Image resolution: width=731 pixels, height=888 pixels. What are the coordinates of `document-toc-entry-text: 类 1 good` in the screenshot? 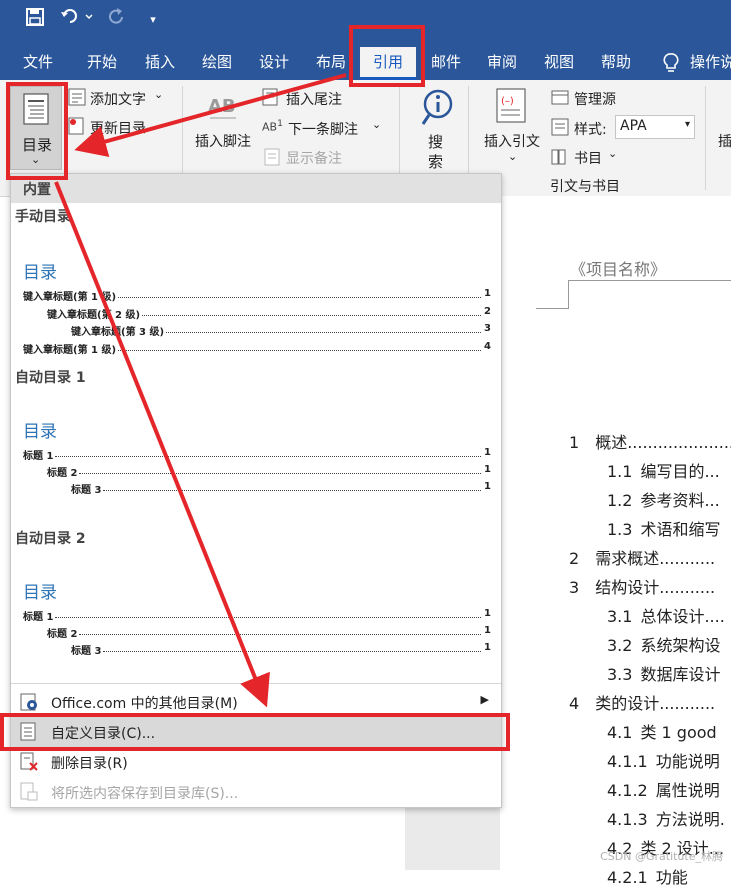 It's located at (678, 732).